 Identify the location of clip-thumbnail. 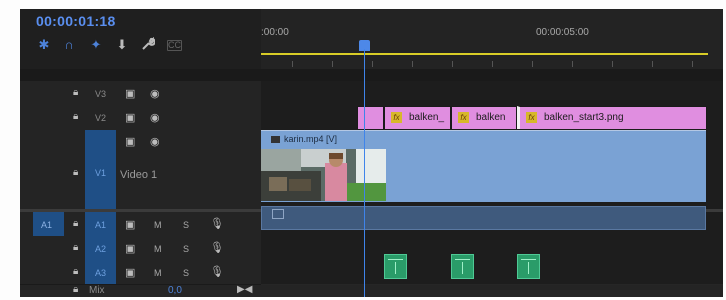
(323, 175).